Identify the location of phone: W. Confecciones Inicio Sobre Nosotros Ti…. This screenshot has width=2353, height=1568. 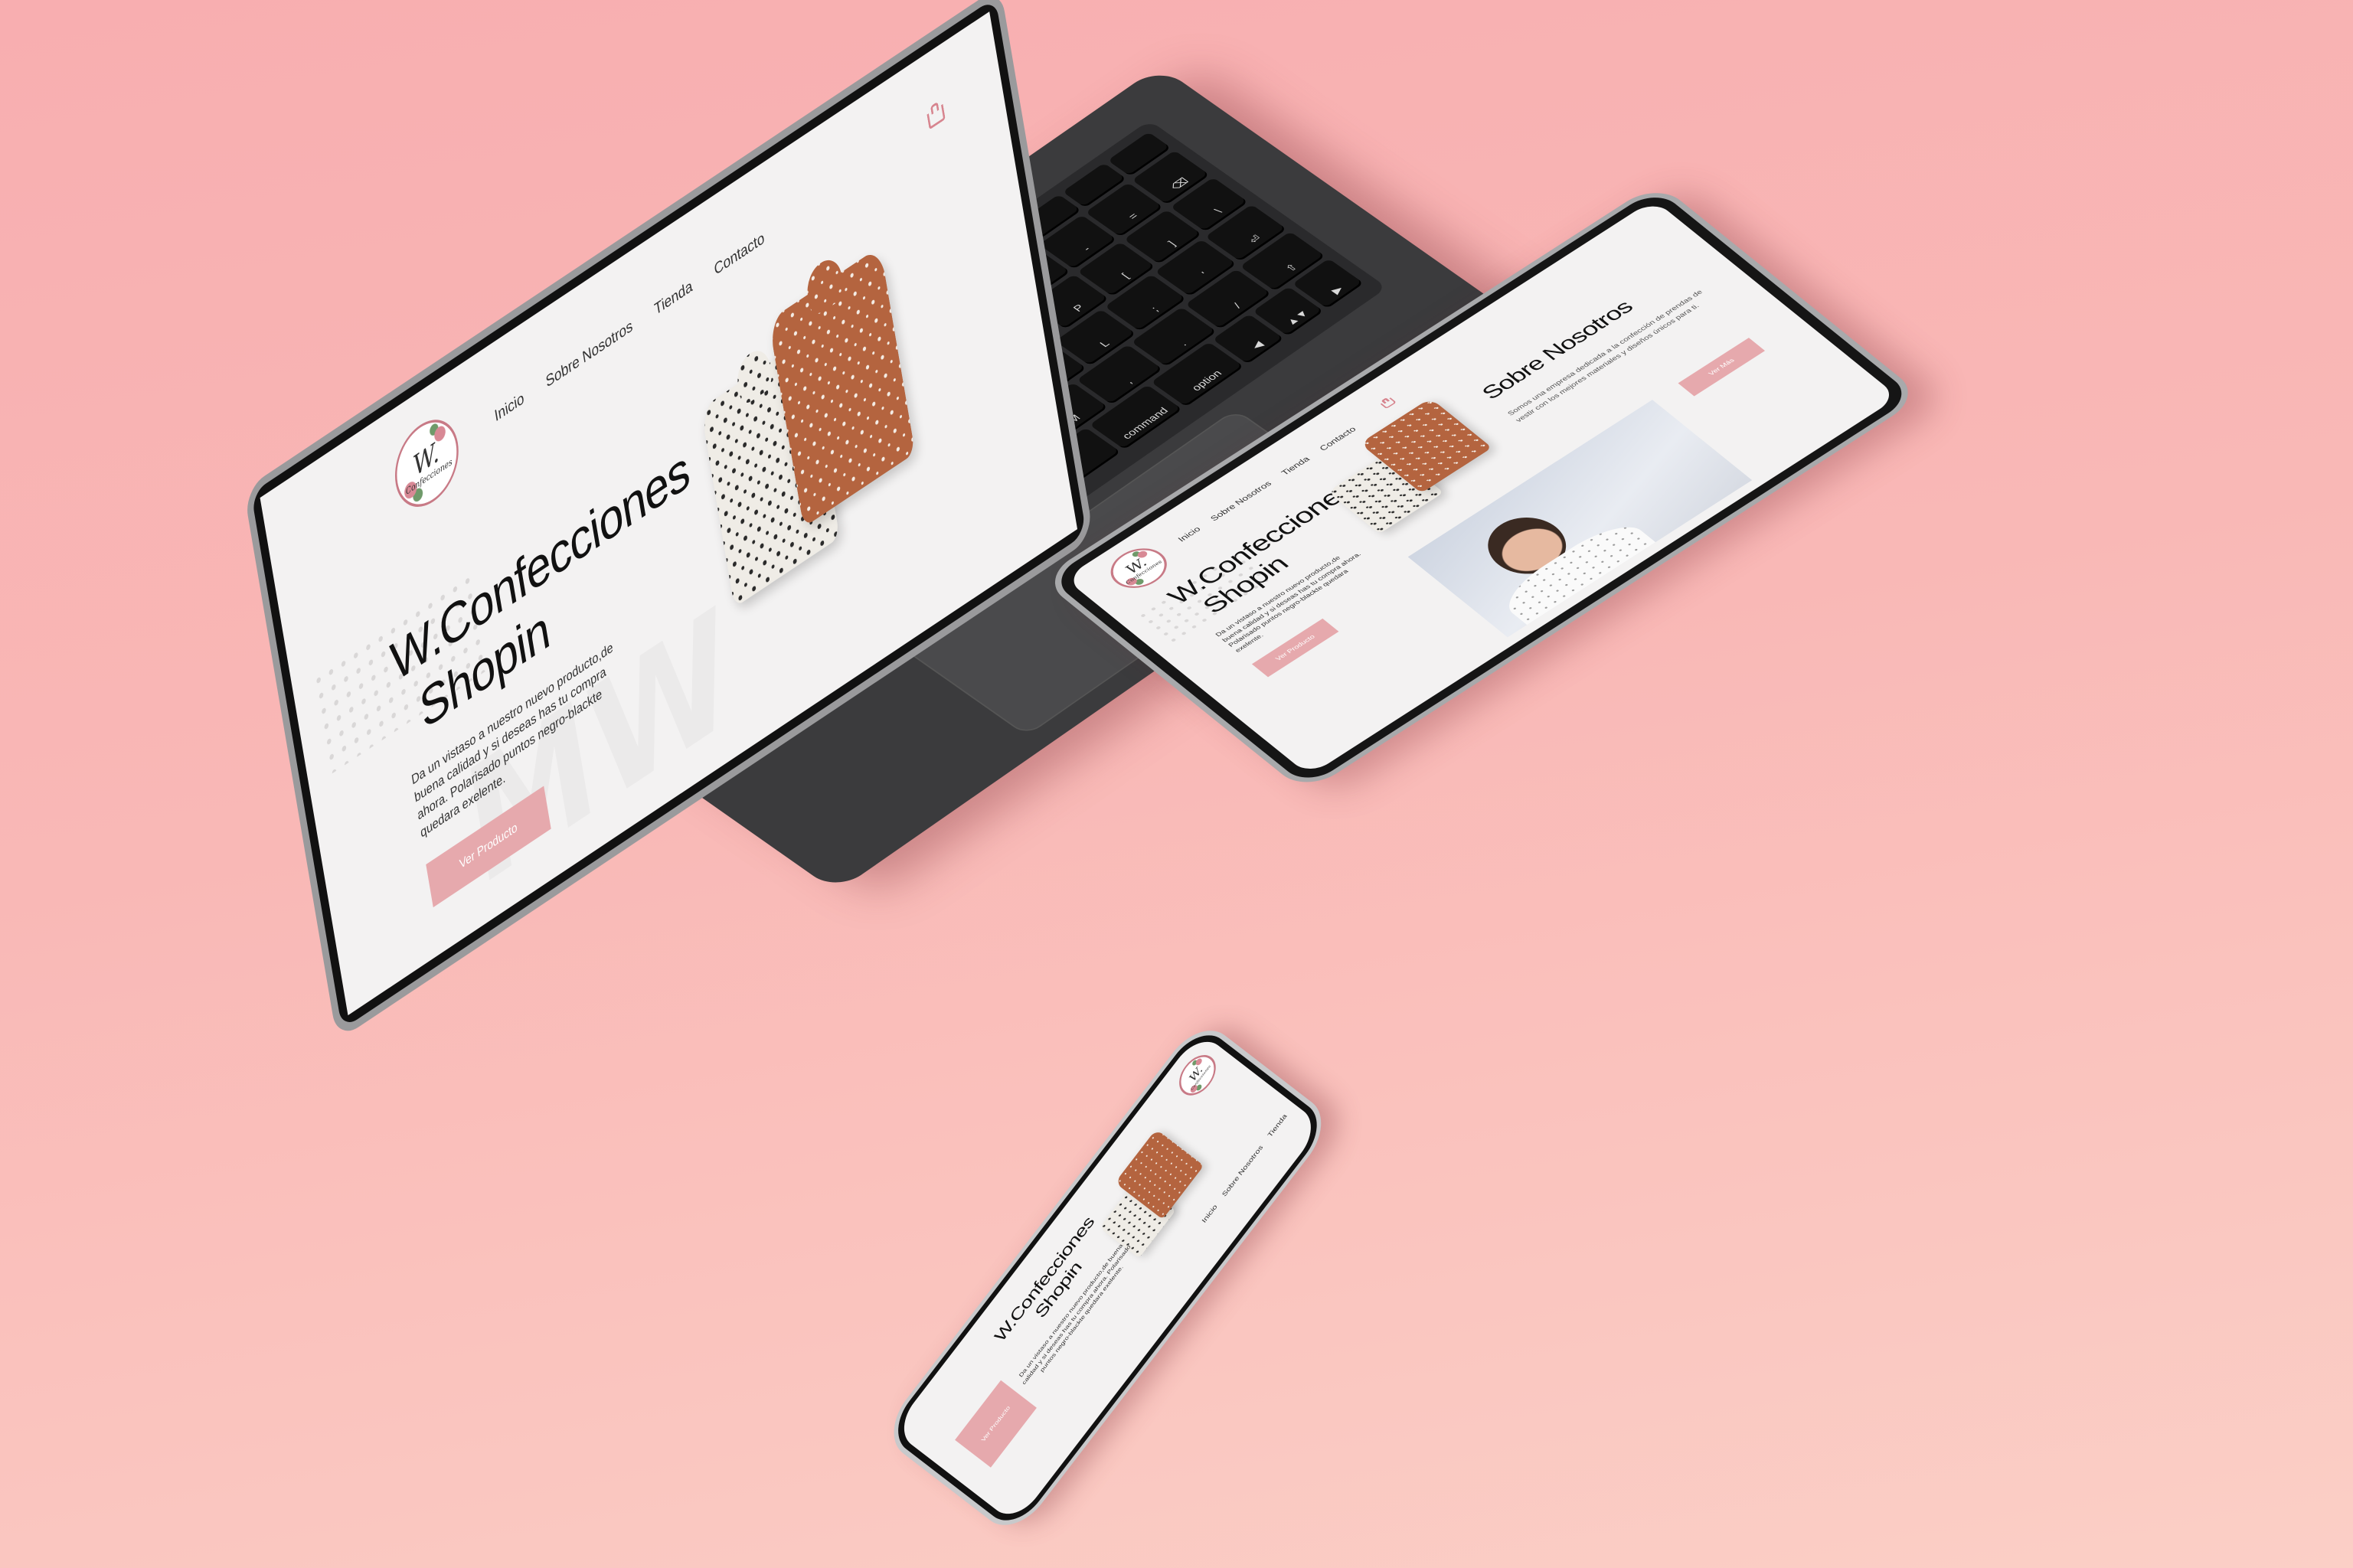
(1107, 1278).